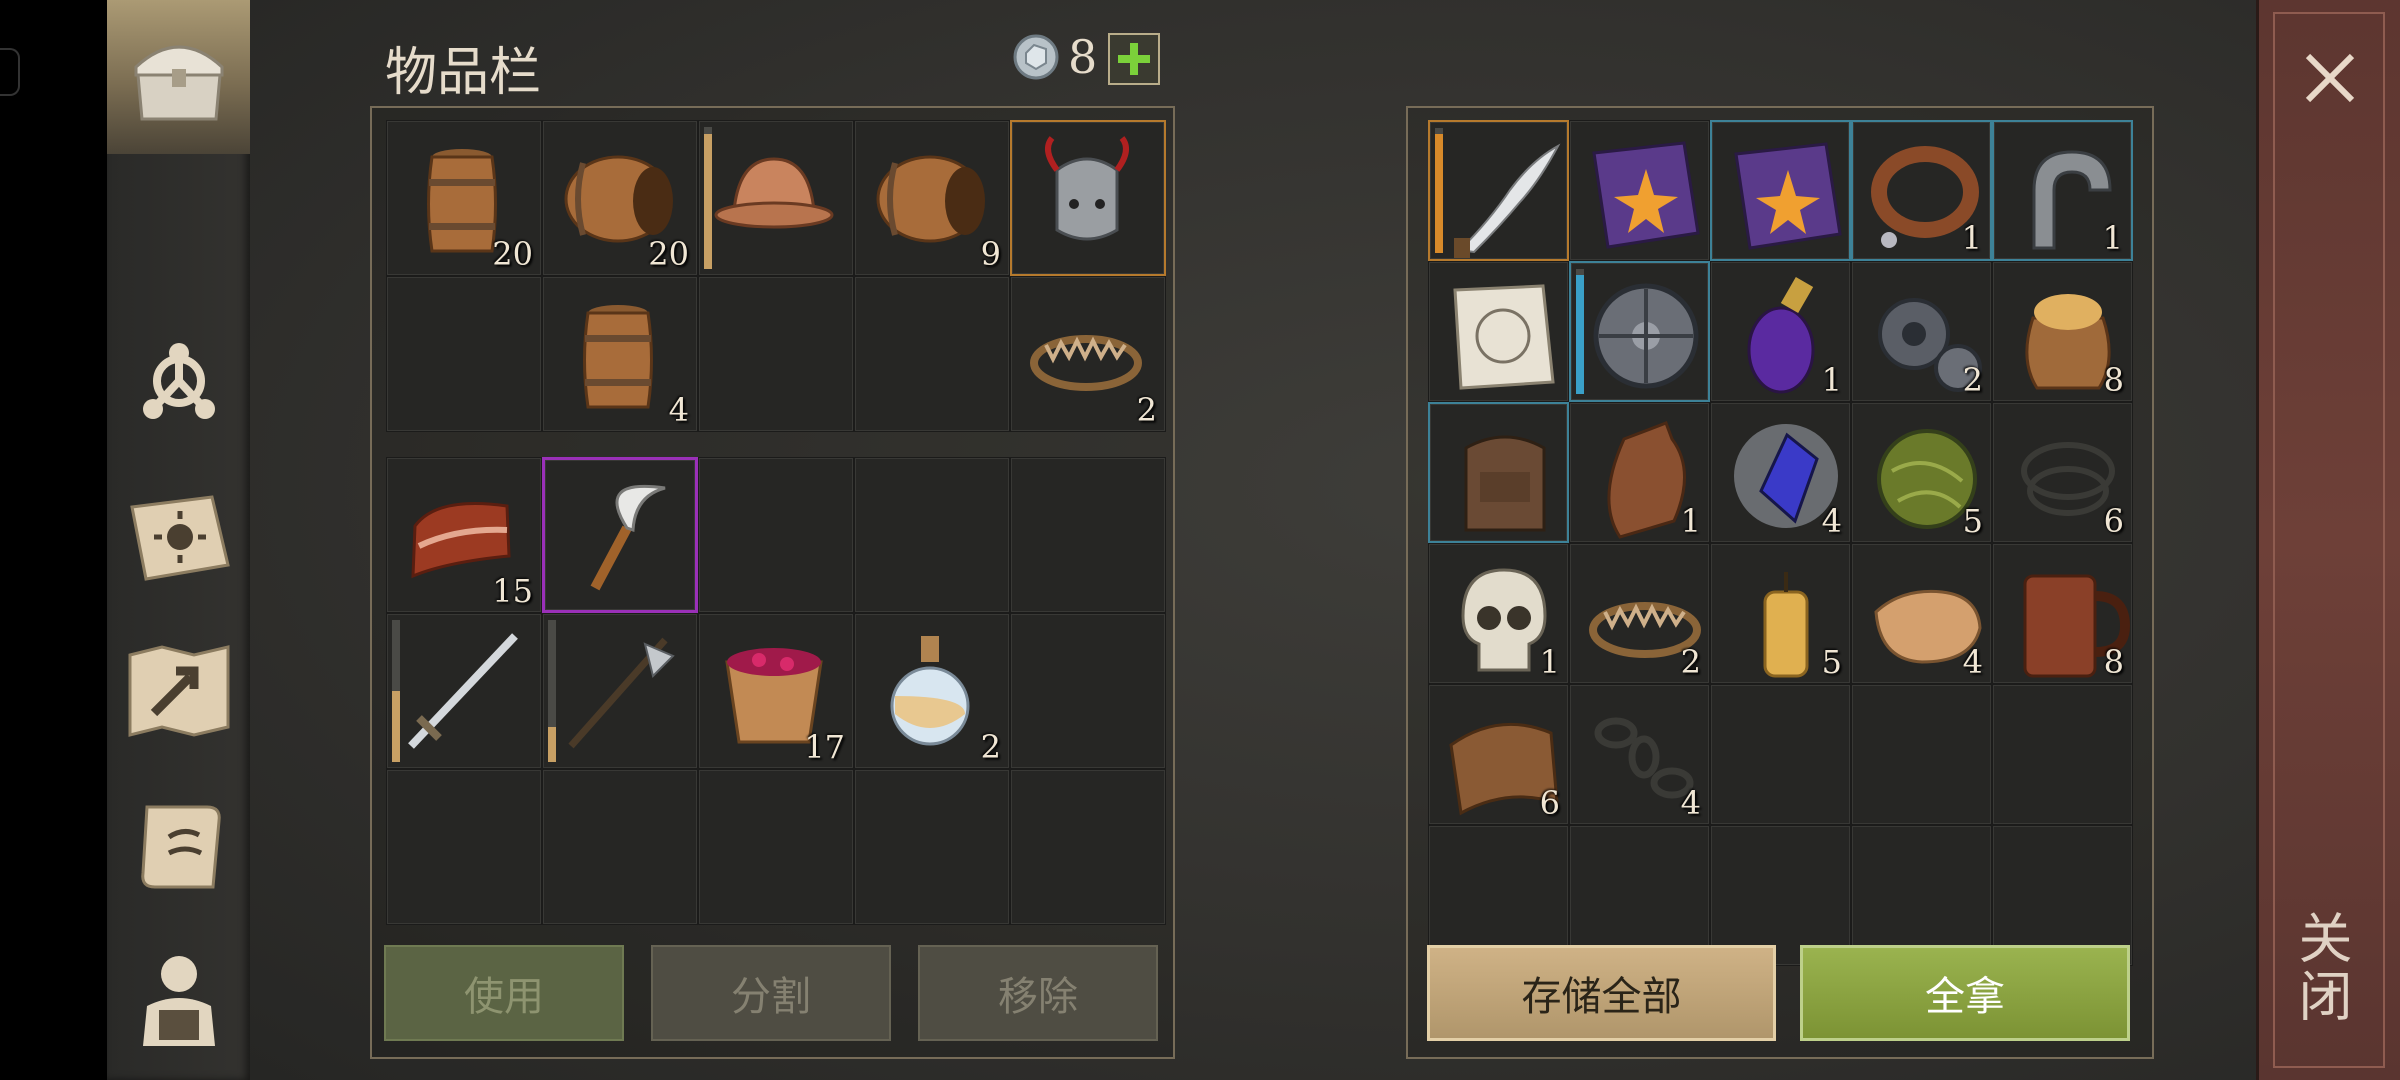 The width and height of the screenshot is (2400, 1080). What do you see at coordinates (771, 993) in the screenshot?
I see `split-button: 分割` at bounding box center [771, 993].